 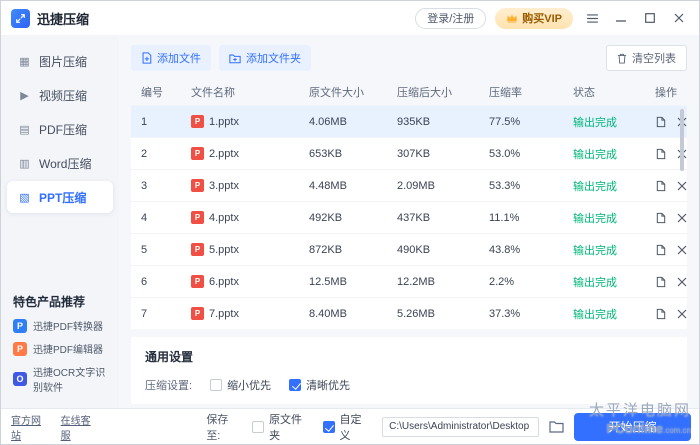 What do you see at coordinates (60, 163) in the screenshot?
I see `sidebar-item-word-compress: ▥ Word压缩` at bounding box center [60, 163].